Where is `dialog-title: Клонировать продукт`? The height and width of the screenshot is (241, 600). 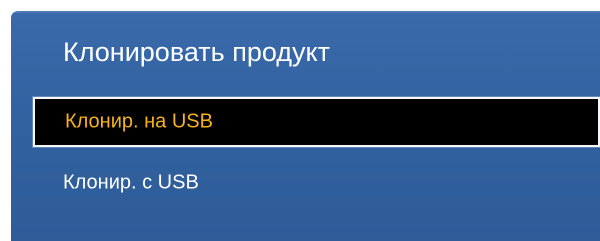 dialog-title: Клонировать продукт is located at coordinates (197, 52).